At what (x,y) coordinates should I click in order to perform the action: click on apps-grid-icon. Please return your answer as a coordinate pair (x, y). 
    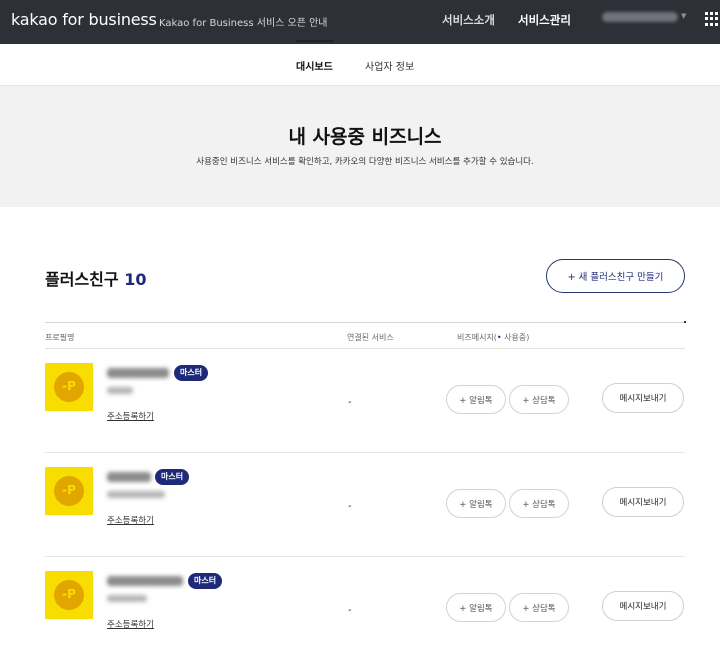
    Looking at the image, I should click on (712, 19).